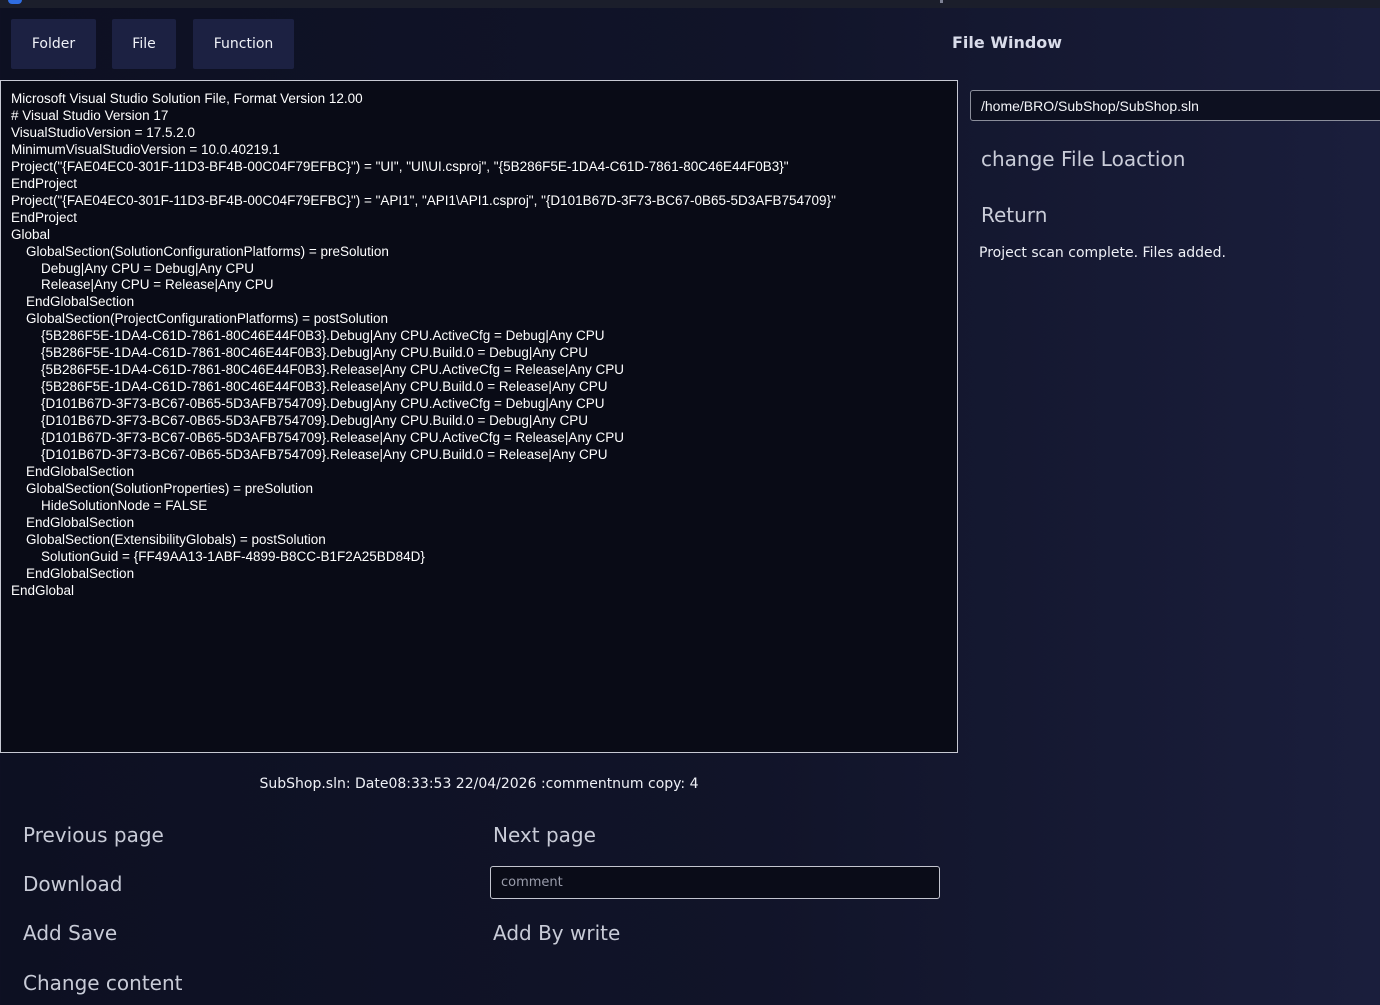  What do you see at coordinates (103, 983) in the screenshot?
I see `change-content-button: Change content` at bounding box center [103, 983].